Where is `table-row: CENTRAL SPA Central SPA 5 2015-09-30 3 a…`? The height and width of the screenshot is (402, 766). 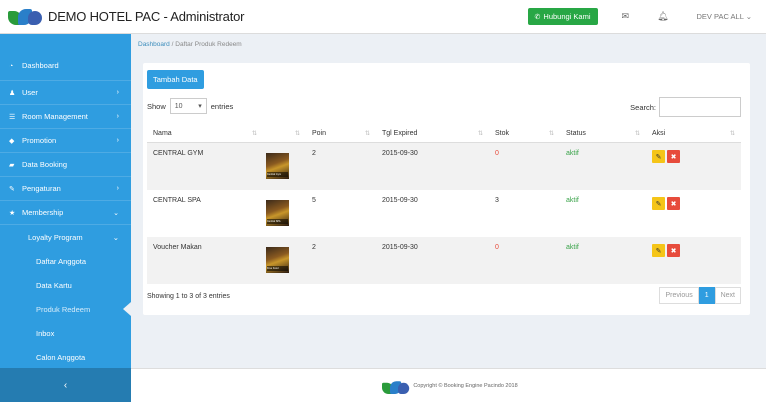 table-row: CENTRAL SPA Central SPA 5 2015-09-30 3 a… is located at coordinates (444, 213).